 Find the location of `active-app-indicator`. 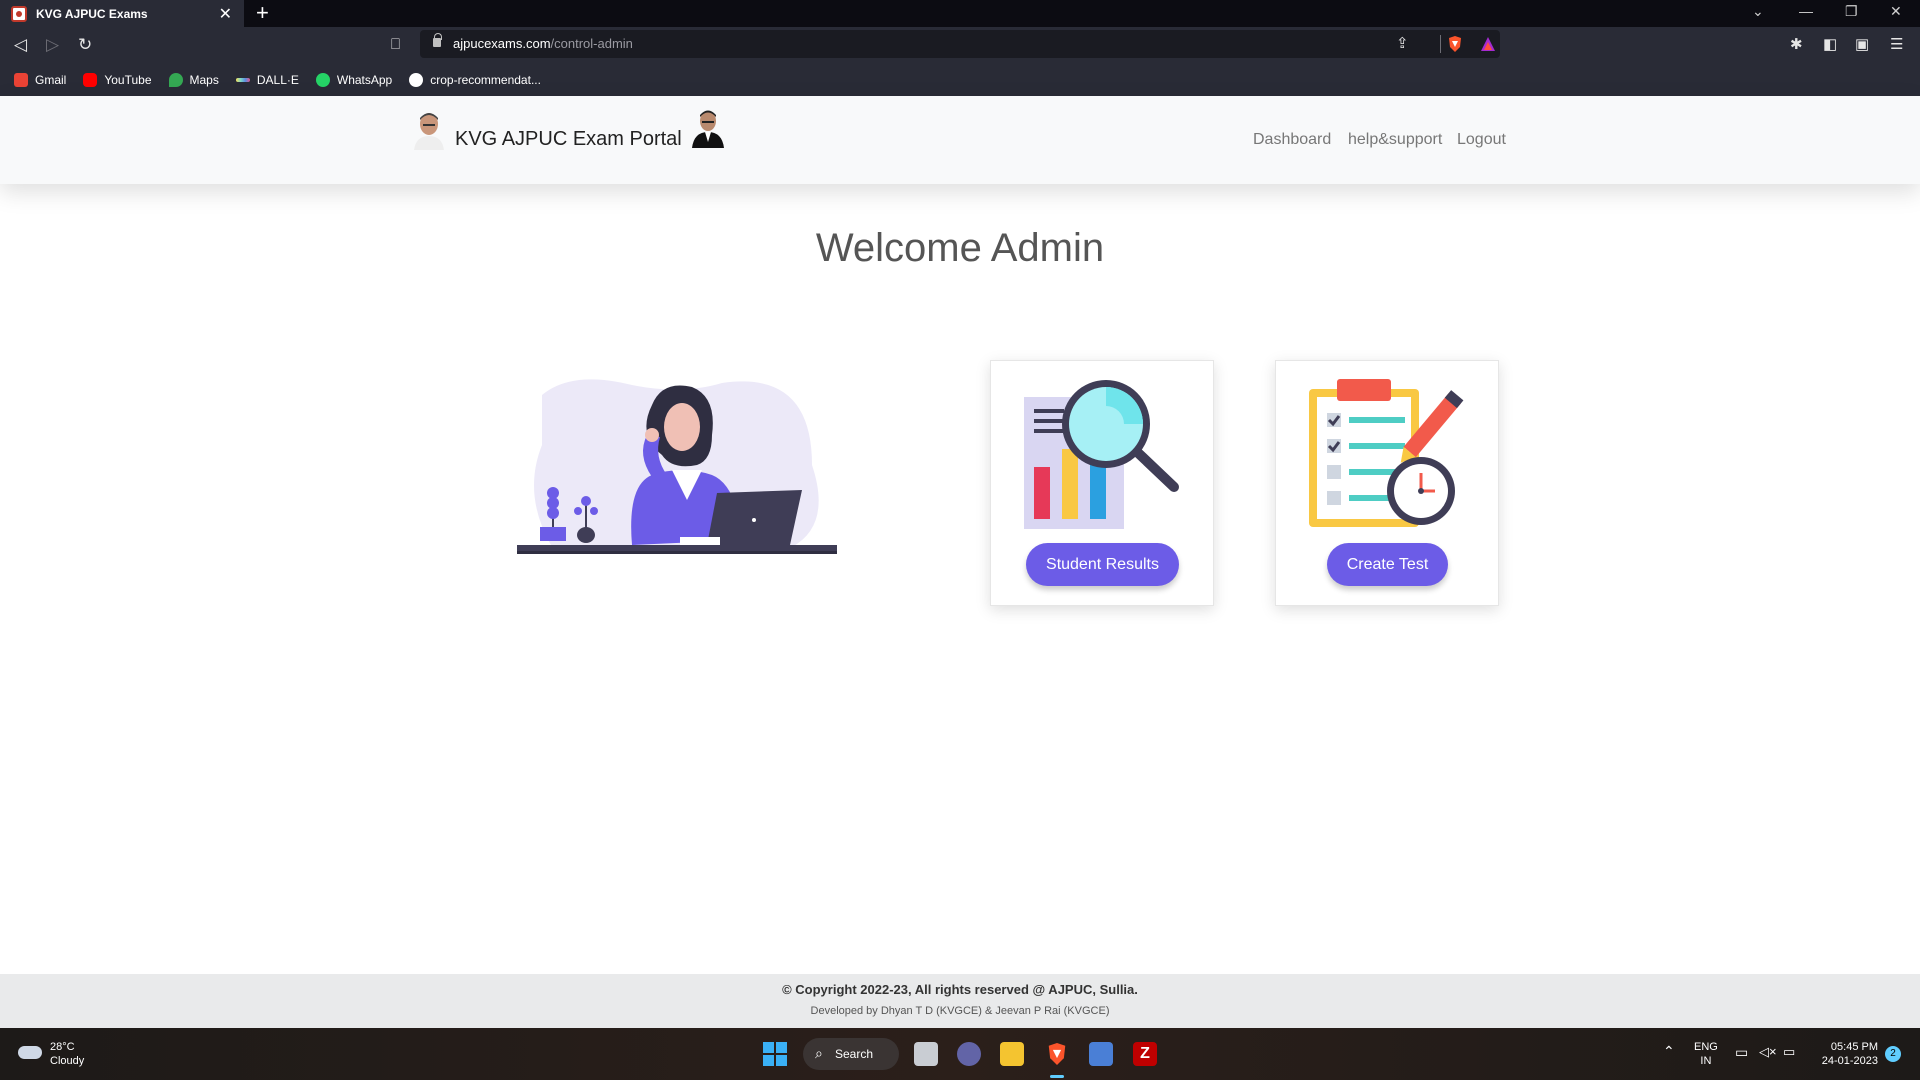

active-app-indicator is located at coordinates (1057, 1076).